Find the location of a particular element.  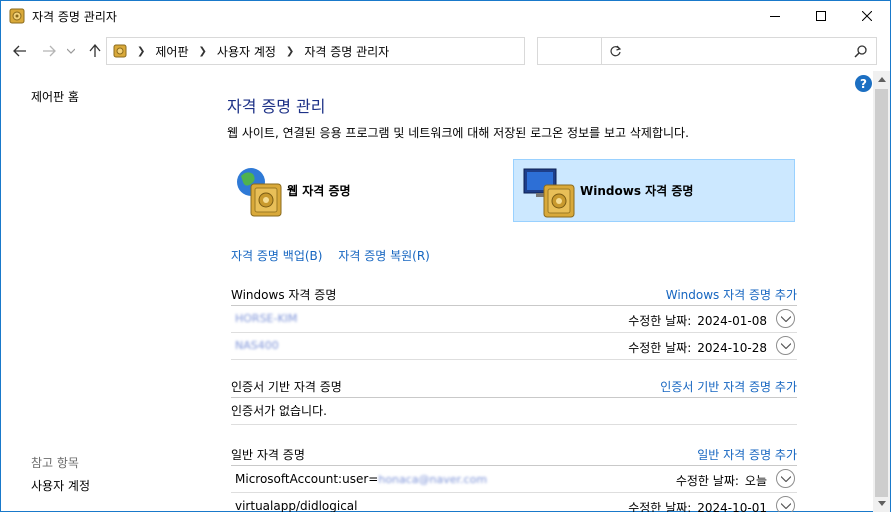

minimize-icon is located at coordinates (775, 16).